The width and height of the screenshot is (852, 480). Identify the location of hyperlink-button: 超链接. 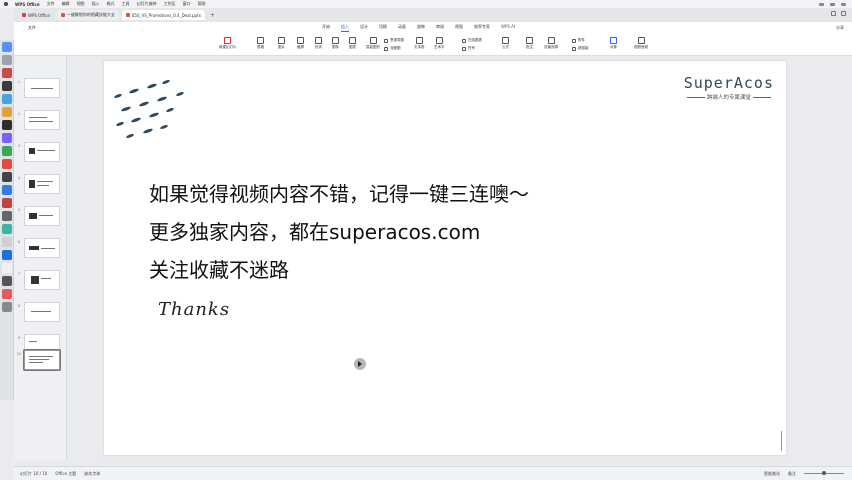
(580, 48).